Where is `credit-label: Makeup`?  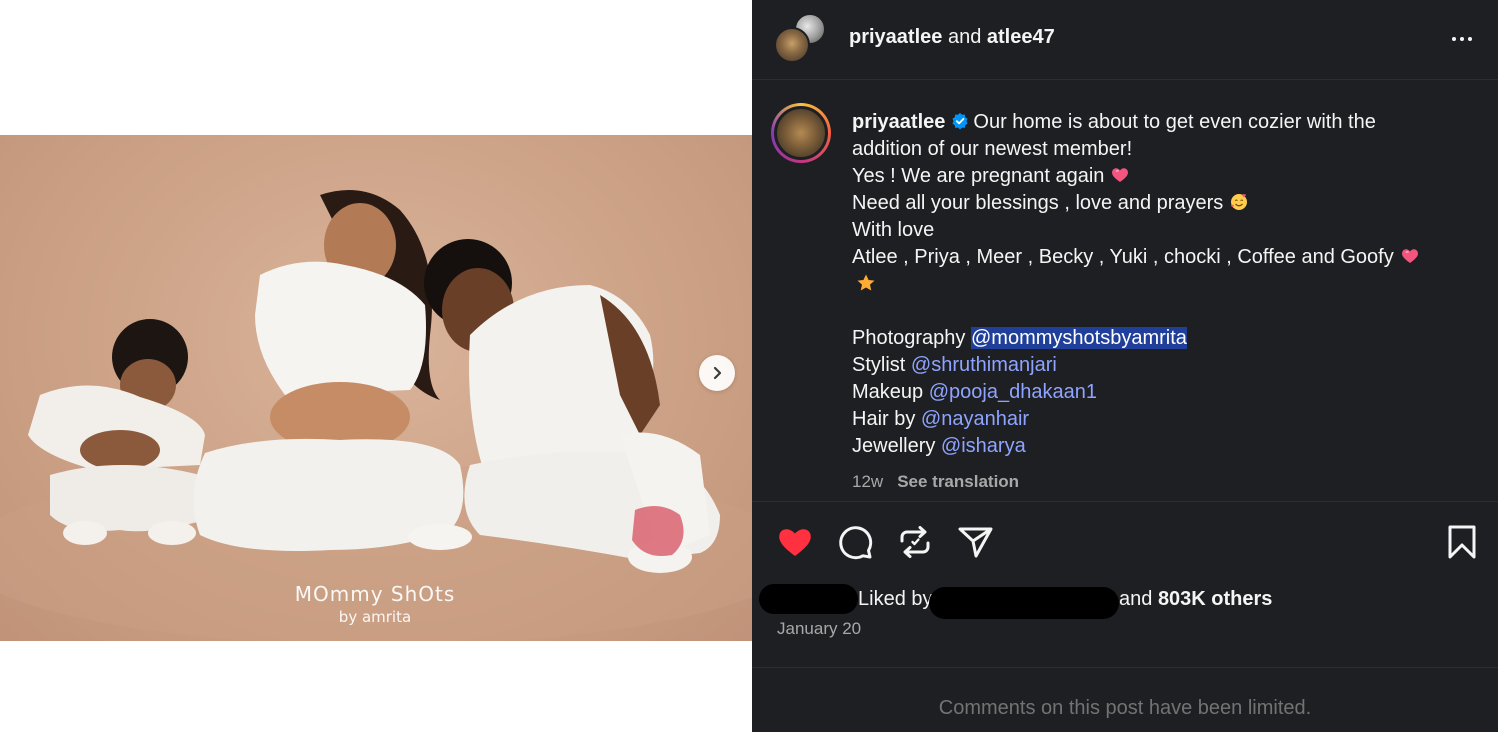 credit-label: Makeup is located at coordinates (888, 392).